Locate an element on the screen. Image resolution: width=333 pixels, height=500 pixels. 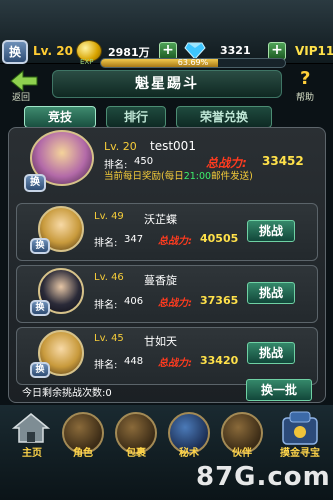
opponent-power: 37365 is located at coordinates (219, 300).